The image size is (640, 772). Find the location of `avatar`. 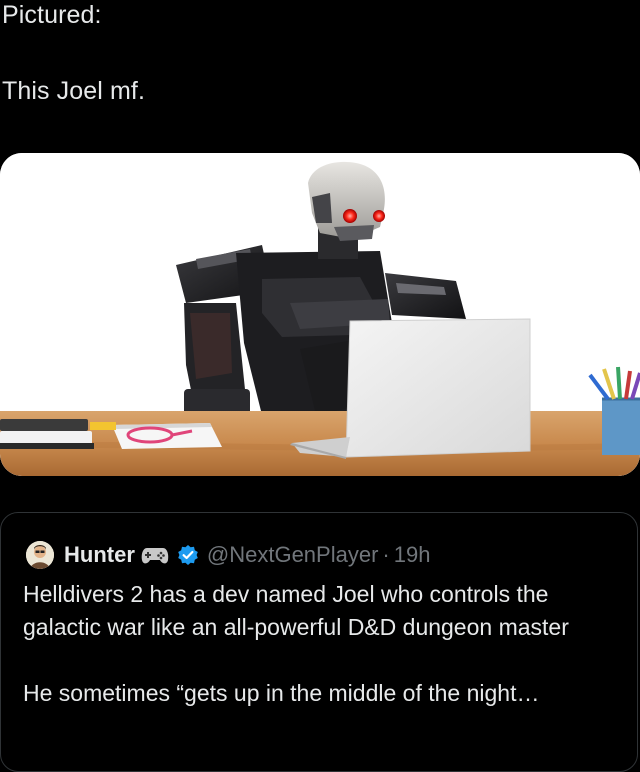

avatar is located at coordinates (40, 555).